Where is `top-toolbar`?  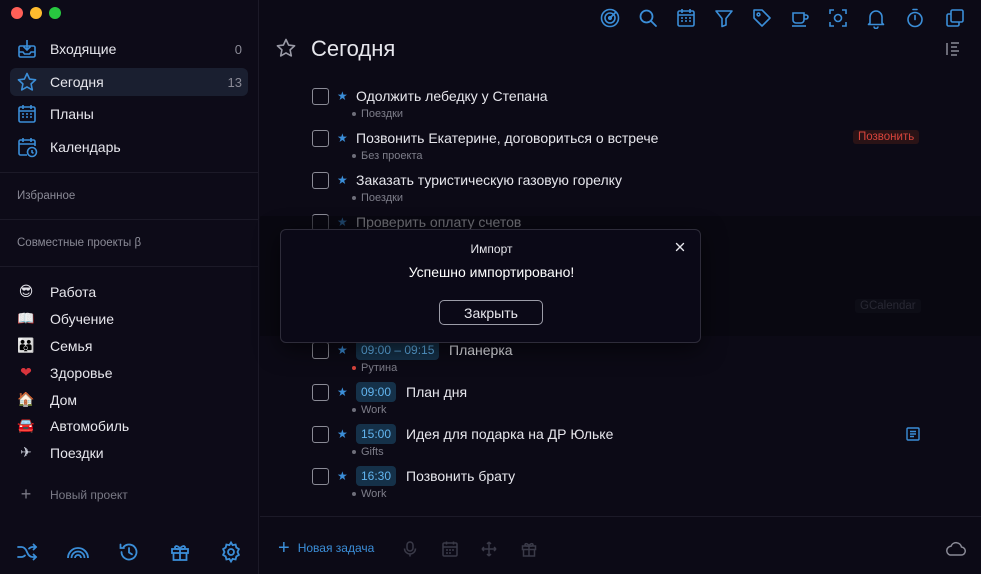
top-toolbar is located at coordinates (620, 18).